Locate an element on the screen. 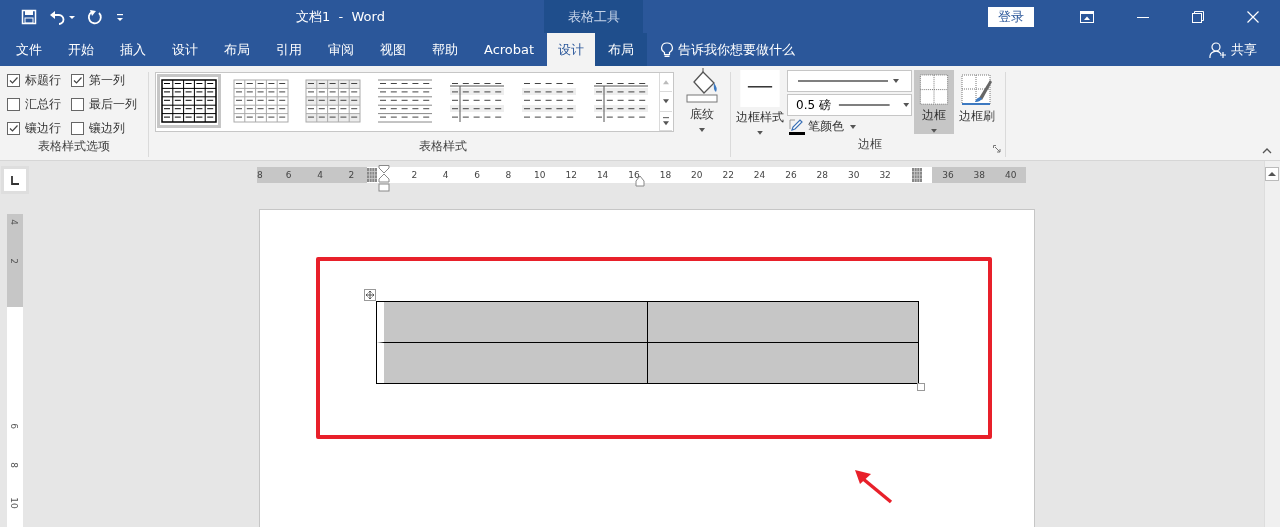 Image resolution: width=1280 pixels, height=527 pixels. tell-me-search: 告诉我你想要做什么 is located at coordinates (728, 49).